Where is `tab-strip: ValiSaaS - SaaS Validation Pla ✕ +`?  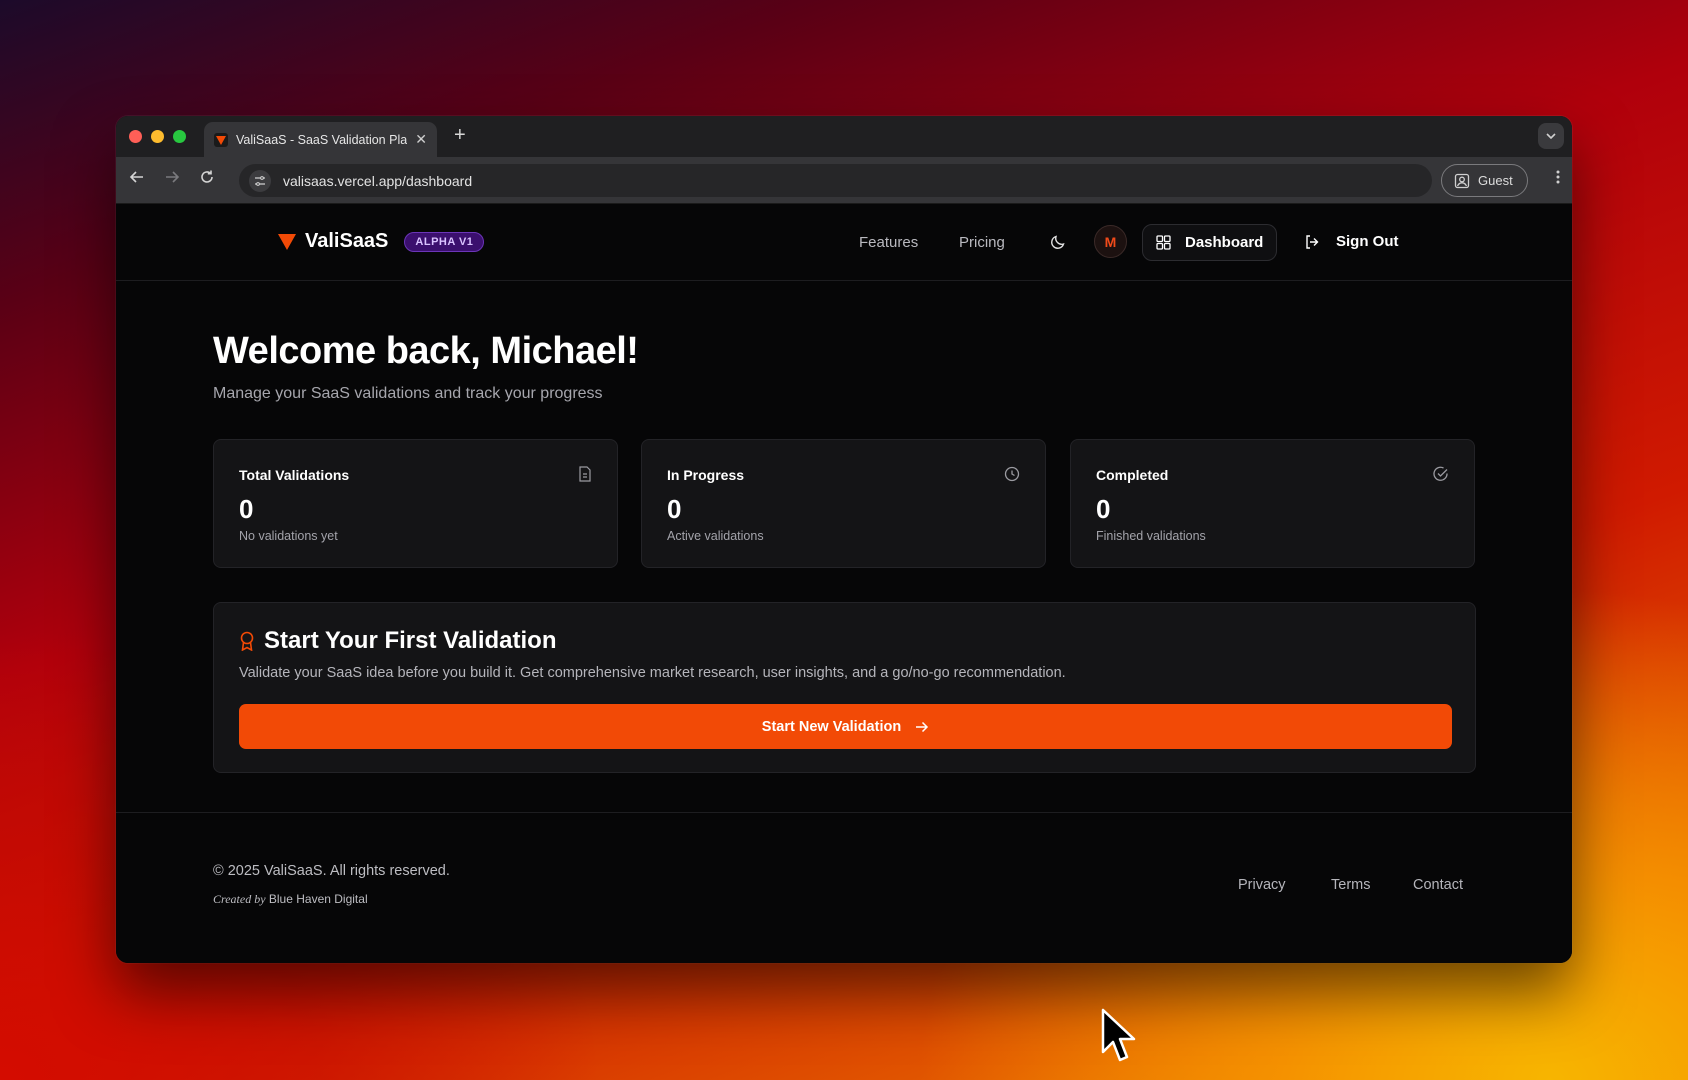
tab-strip: ValiSaaS - SaaS Validation Pla ✕ + is located at coordinates (844, 136).